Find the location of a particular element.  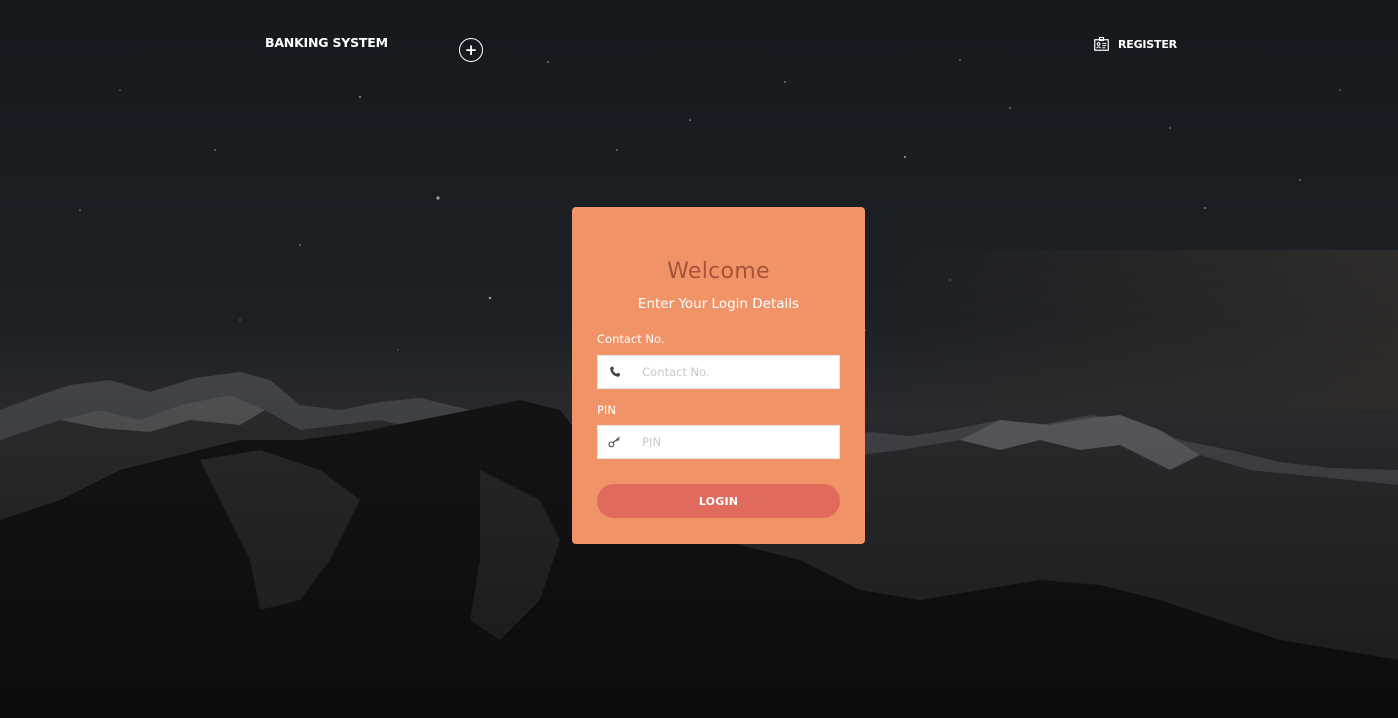

phone-icon is located at coordinates (614, 372).